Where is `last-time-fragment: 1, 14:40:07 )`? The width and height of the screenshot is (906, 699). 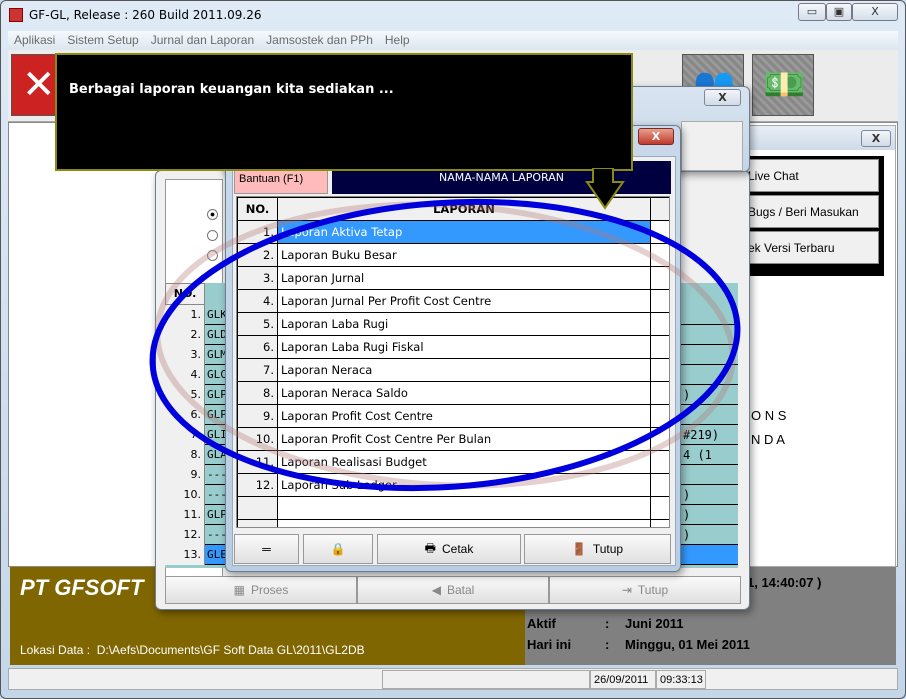
last-time-fragment: 1, 14:40:07 ) is located at coordinates (784, 582).